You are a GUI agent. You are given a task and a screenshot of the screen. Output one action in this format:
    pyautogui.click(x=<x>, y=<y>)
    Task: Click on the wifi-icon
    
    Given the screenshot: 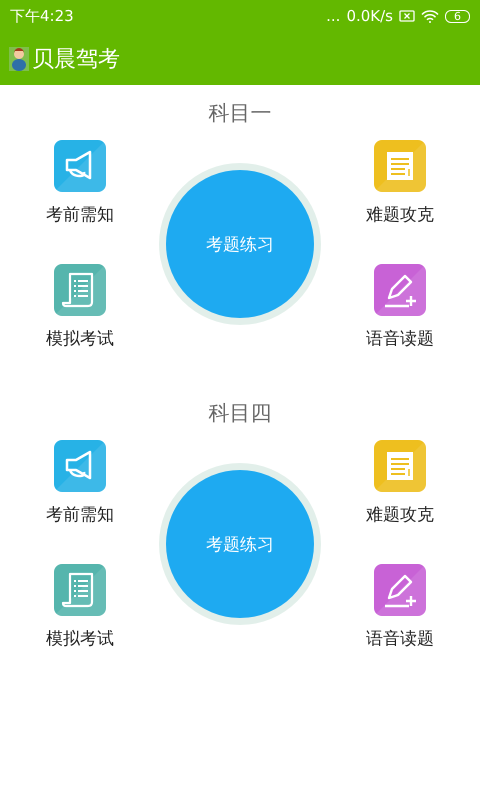 What is the action you would take?
    pyautogui.click(x=430, y=16)
    